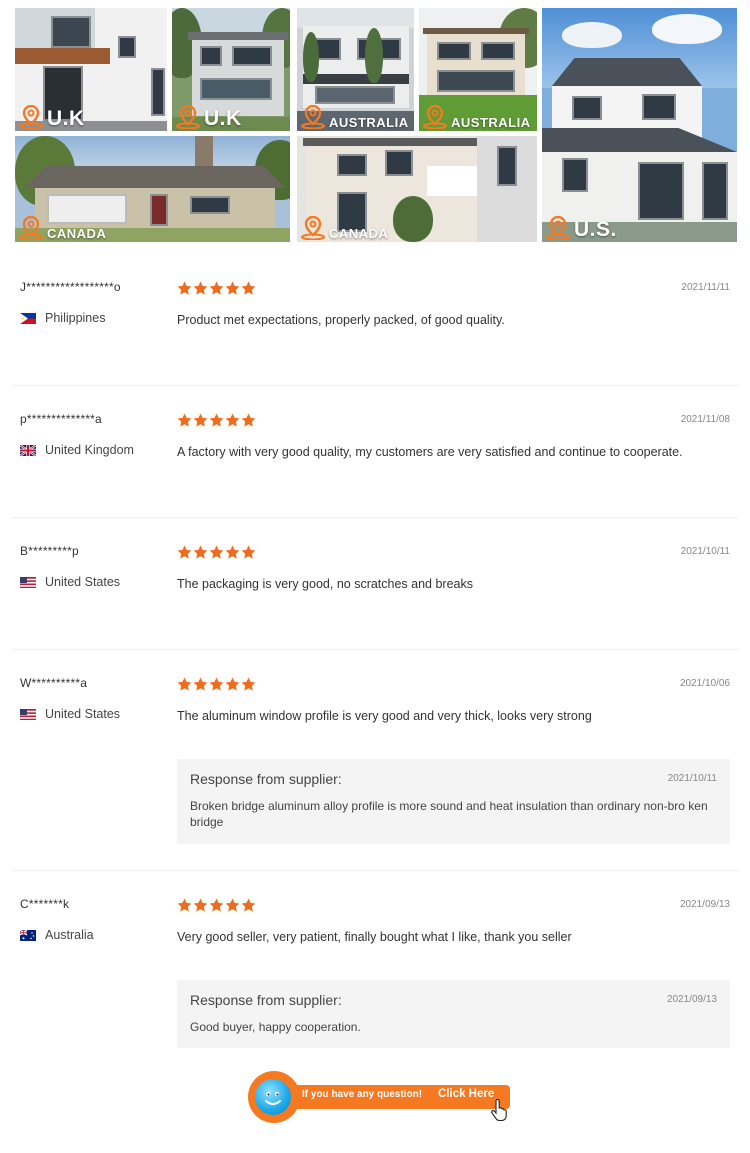 This screenshot has width=750, height=1153. I want to click on pointer-hand-icon, so click(499, 1110).